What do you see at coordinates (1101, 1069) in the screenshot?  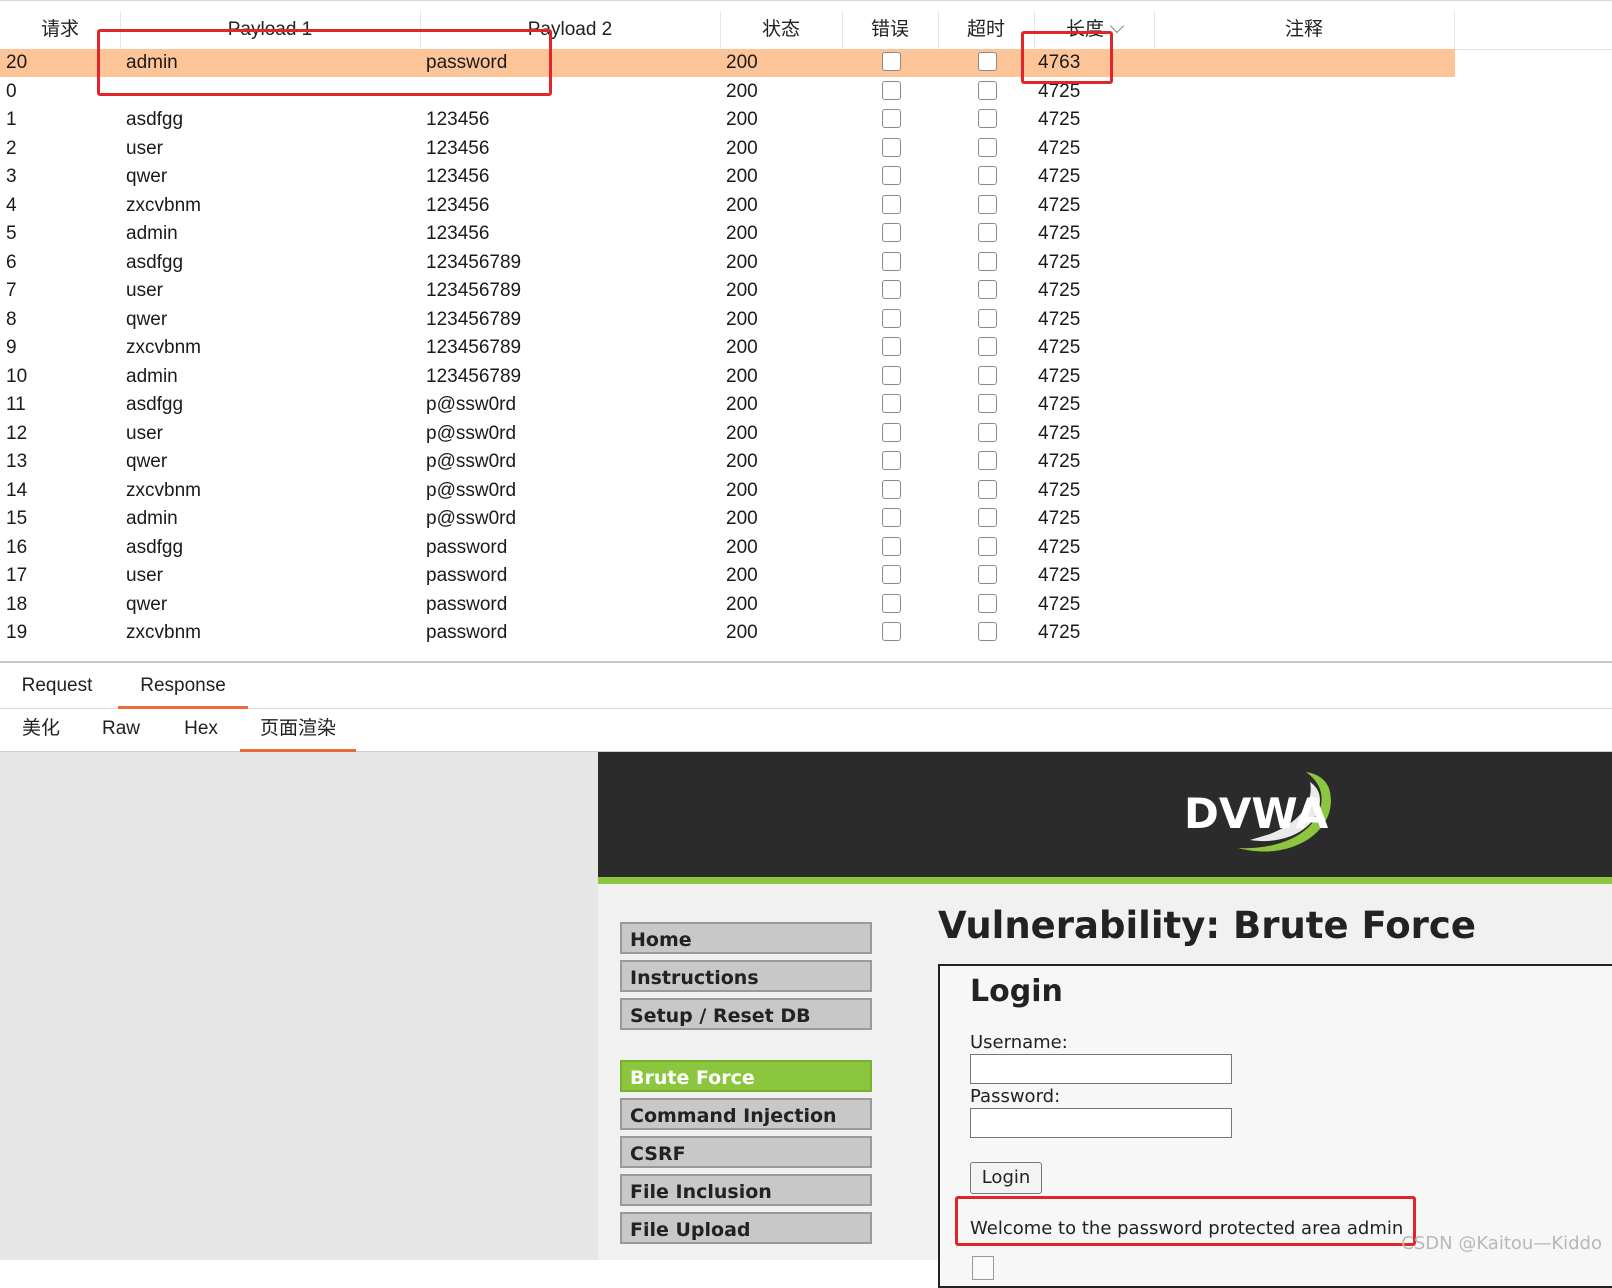 I see `username-input` at bounding box center [1101, 1069].